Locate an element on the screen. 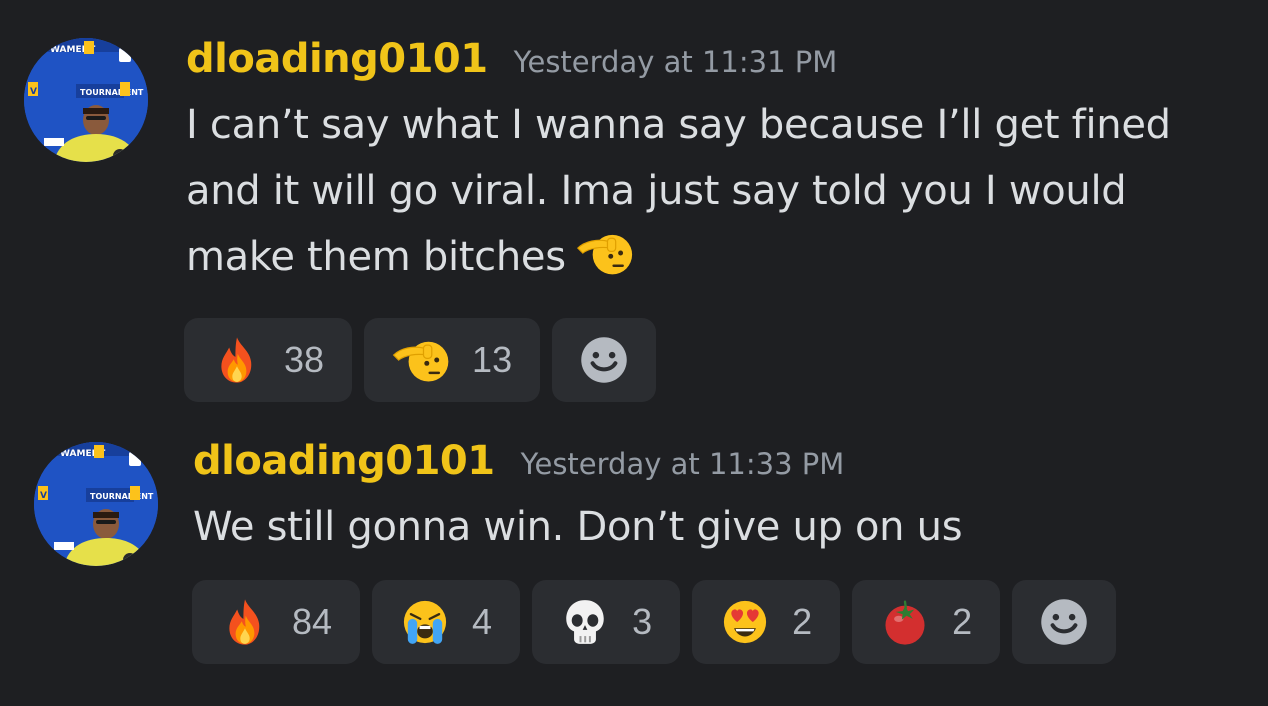  loudly-crying-face-icon is located at coordinates (425, 622).